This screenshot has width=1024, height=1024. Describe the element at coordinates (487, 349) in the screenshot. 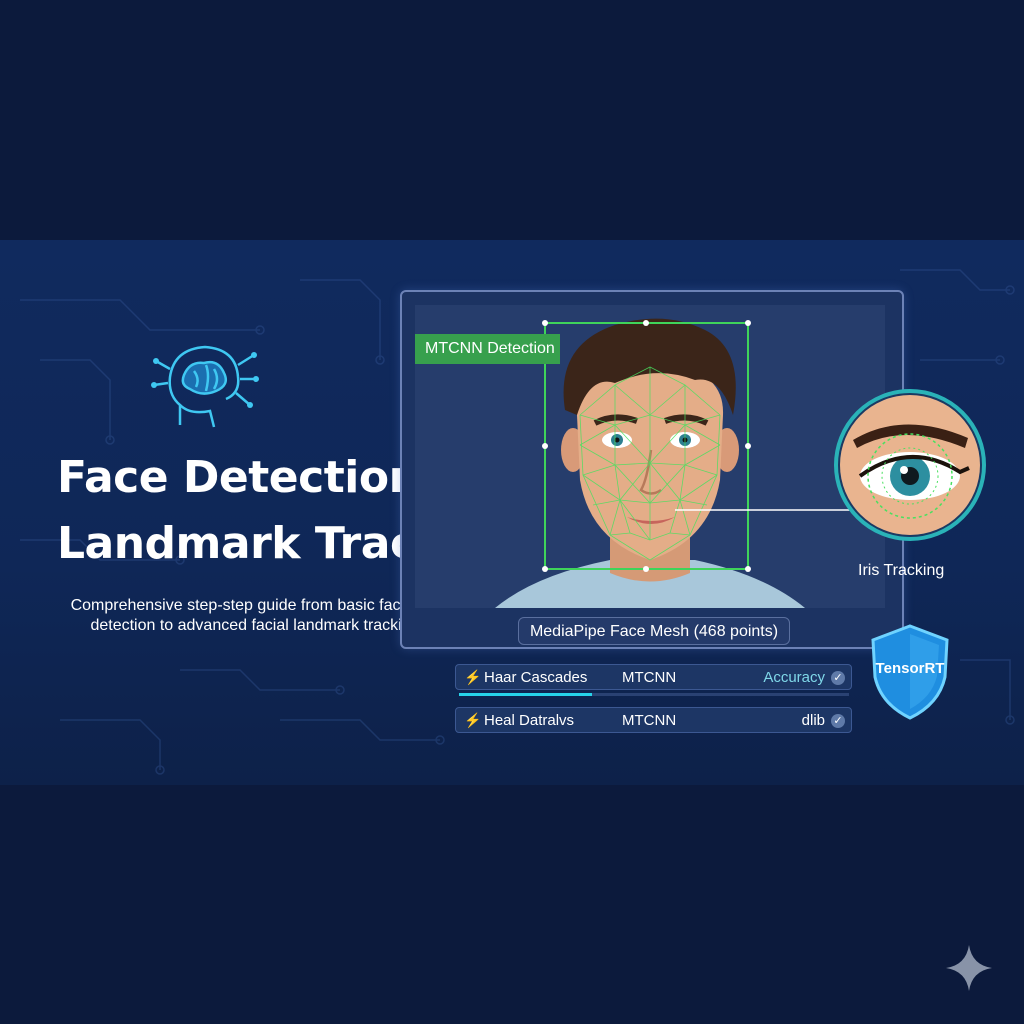

I see `detection-label: MTCNN Detection` at that location.